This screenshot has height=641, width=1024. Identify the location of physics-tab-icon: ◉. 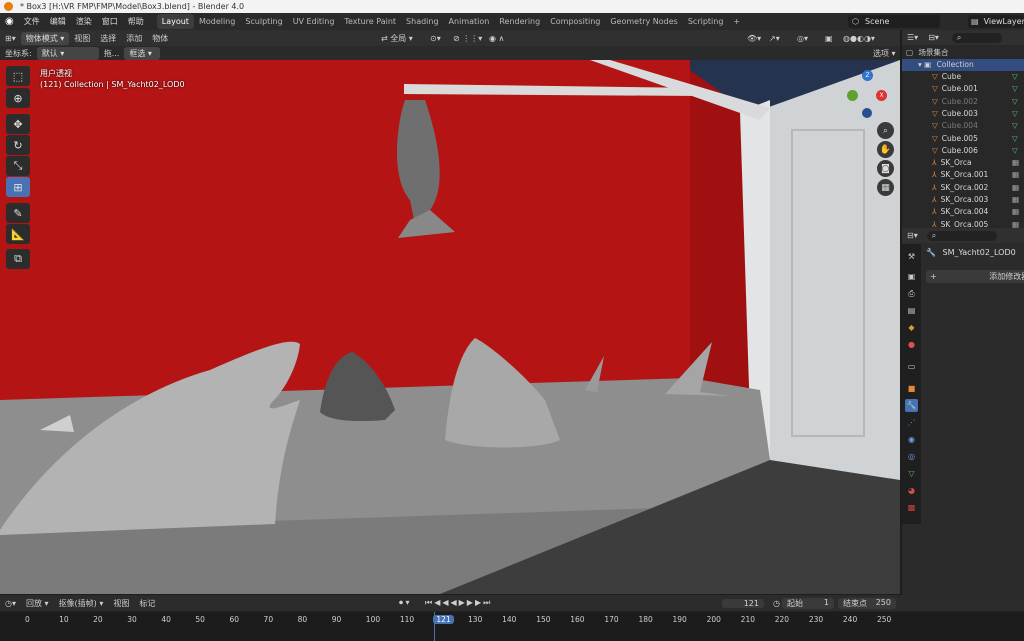
(911, 439).